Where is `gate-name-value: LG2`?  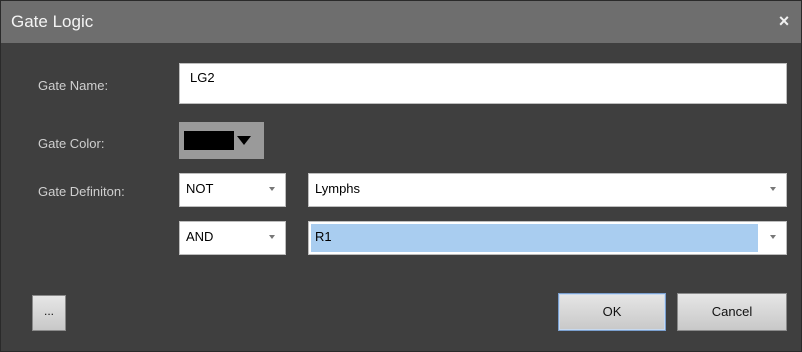 gate-name-value: LG2 is located at coordinates (202, 77).